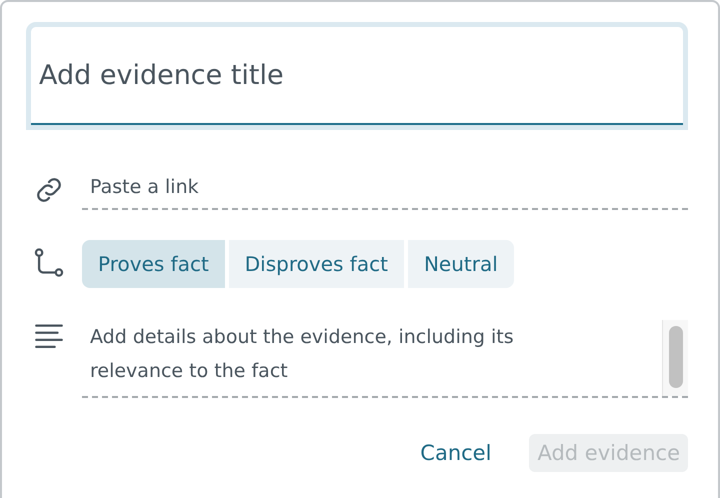  Describe the element at coordinates (461, 264) in the screenshot. I see `relation-segment: Neutral` at that location.